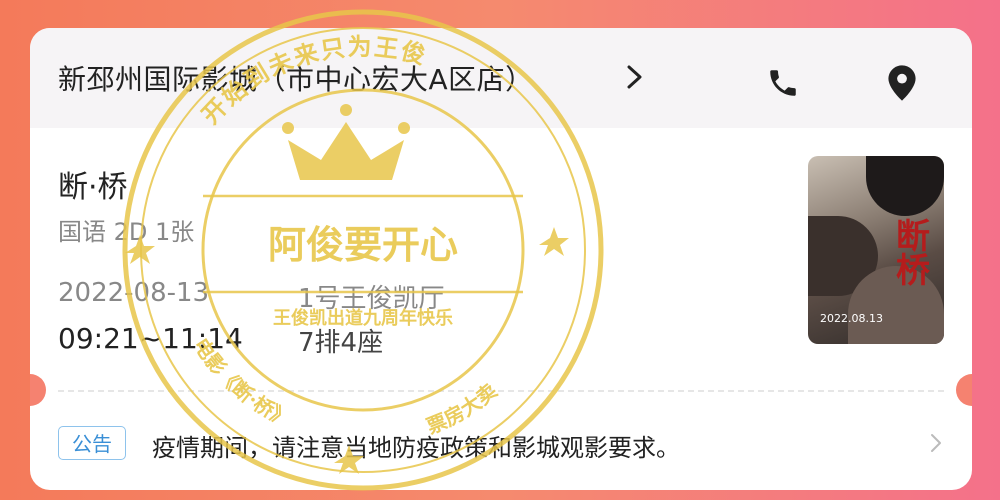 This screenshot has height=500, width=1000. Describe the element at coordinates (851, 318) in the screenshot. I see `poster-date: 2022.08.13` at that location.